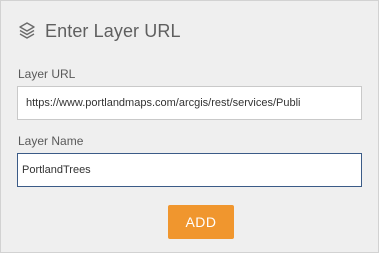  Describe the element at coordinates (27, 31) in the screenshot. I see `layers-icon` at that location.